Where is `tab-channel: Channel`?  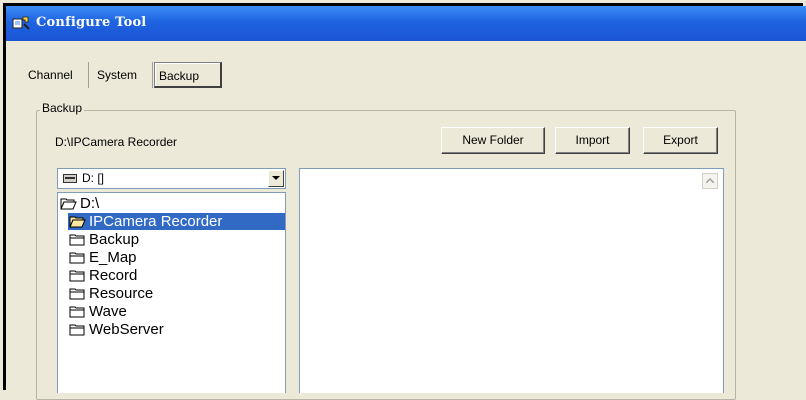 tab-channel: Channel is located at coordinates (56, 75).